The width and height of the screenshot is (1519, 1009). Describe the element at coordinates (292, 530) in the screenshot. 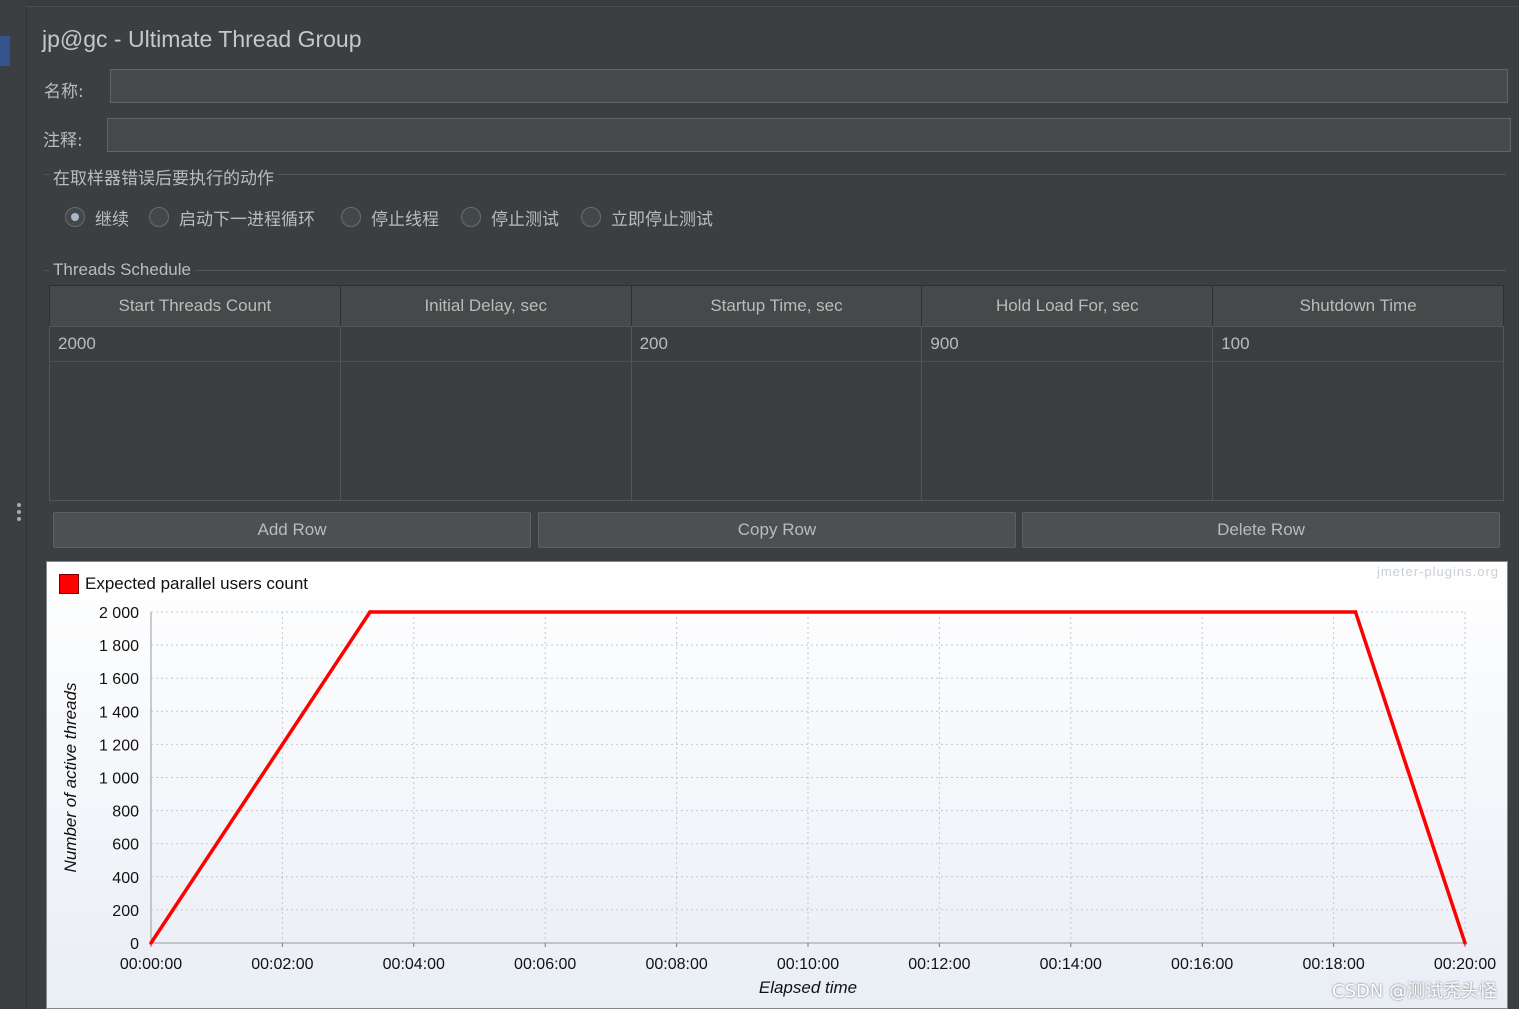

I see `add-row-button: Add Row` at that location.